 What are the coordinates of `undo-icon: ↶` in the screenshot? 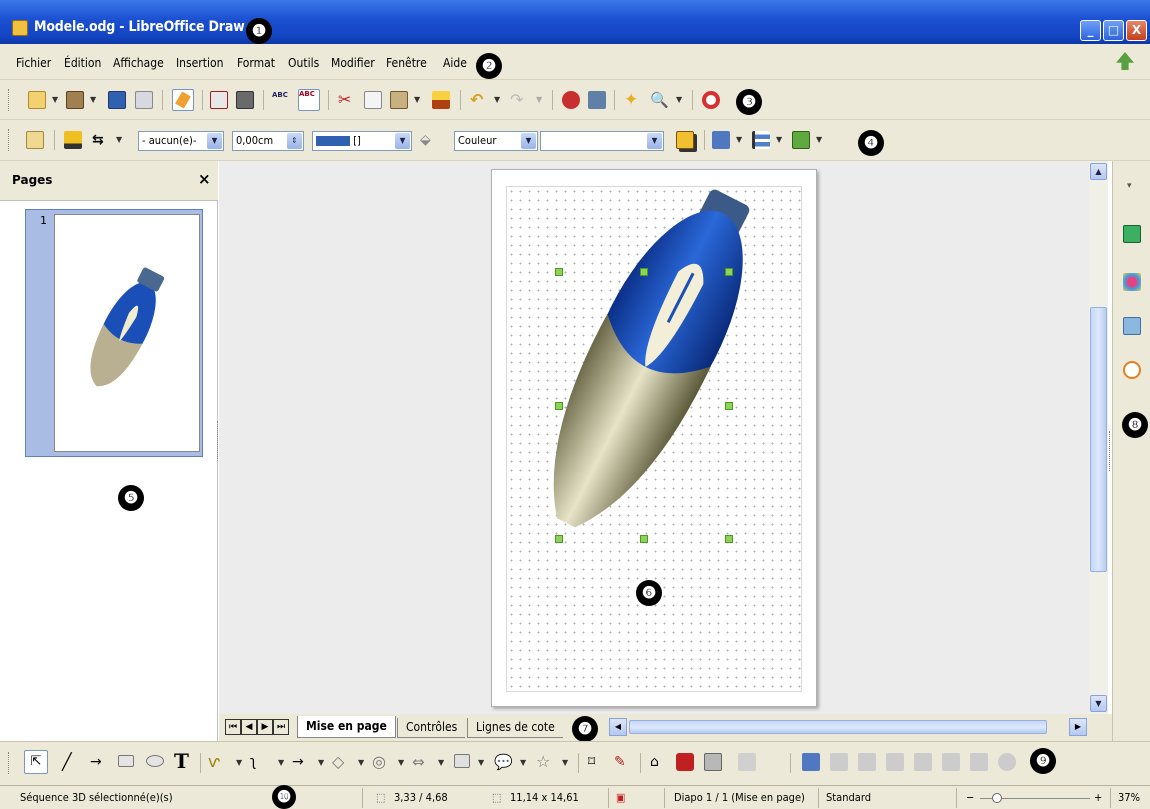 It's located at (479, 100).